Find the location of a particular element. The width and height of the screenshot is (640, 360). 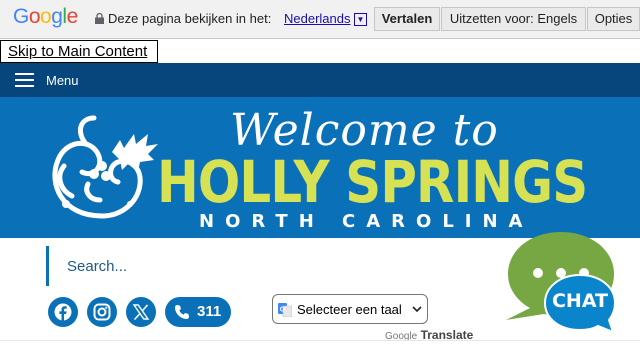

x-twitter-button is located at coordinates (141, 312).